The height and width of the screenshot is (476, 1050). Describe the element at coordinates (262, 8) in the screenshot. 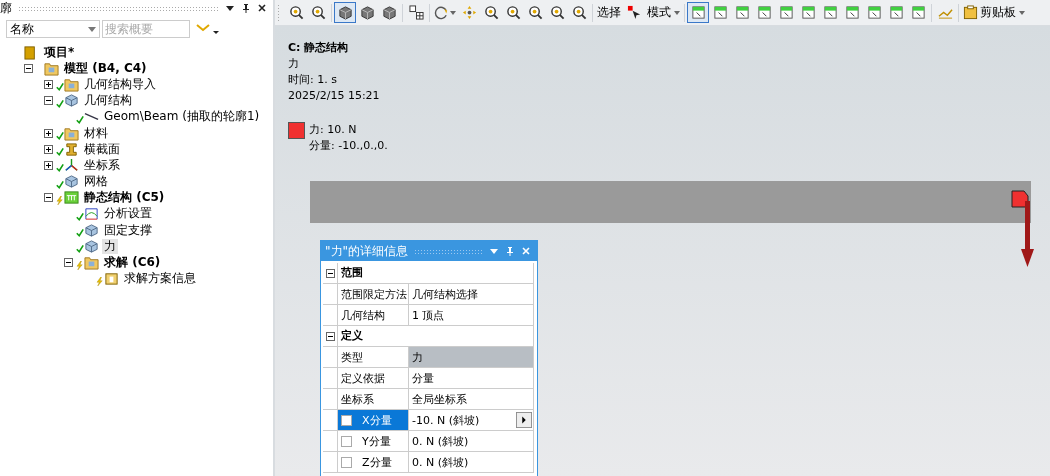

I see `close-icon` at that location.